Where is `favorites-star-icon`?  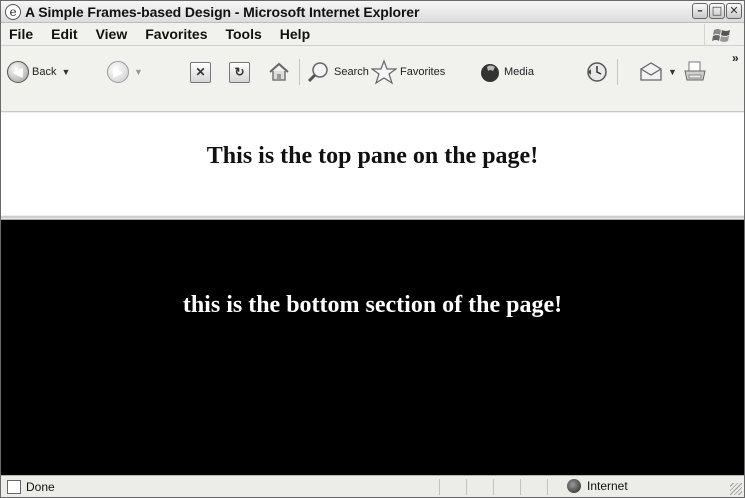 favorites-star-icon is located at coordinates (384, 72).